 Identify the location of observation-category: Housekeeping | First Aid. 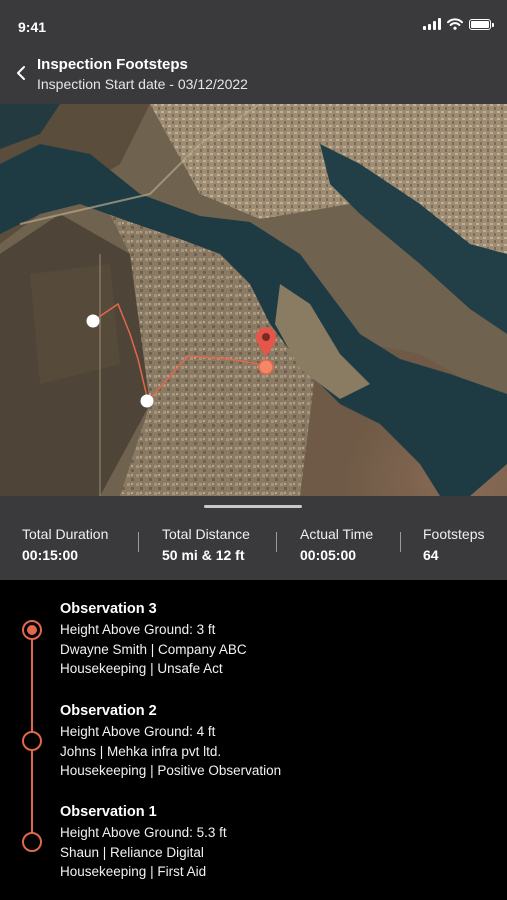
(133, 872).